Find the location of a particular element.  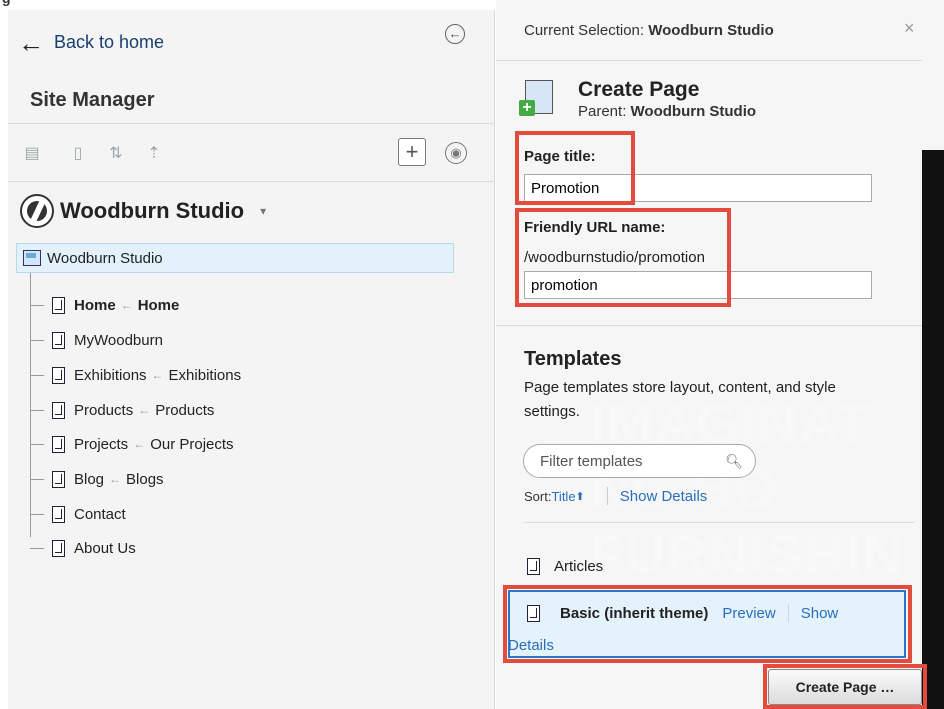

tree-item-about-us: About Us is located at coordinates (83, 548).